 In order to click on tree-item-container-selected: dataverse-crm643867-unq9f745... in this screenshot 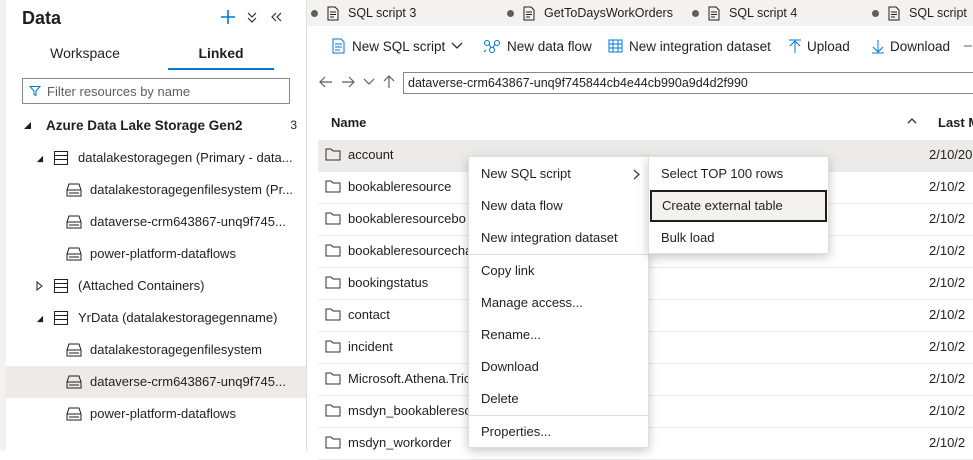, I will do `click(156, 382)`.